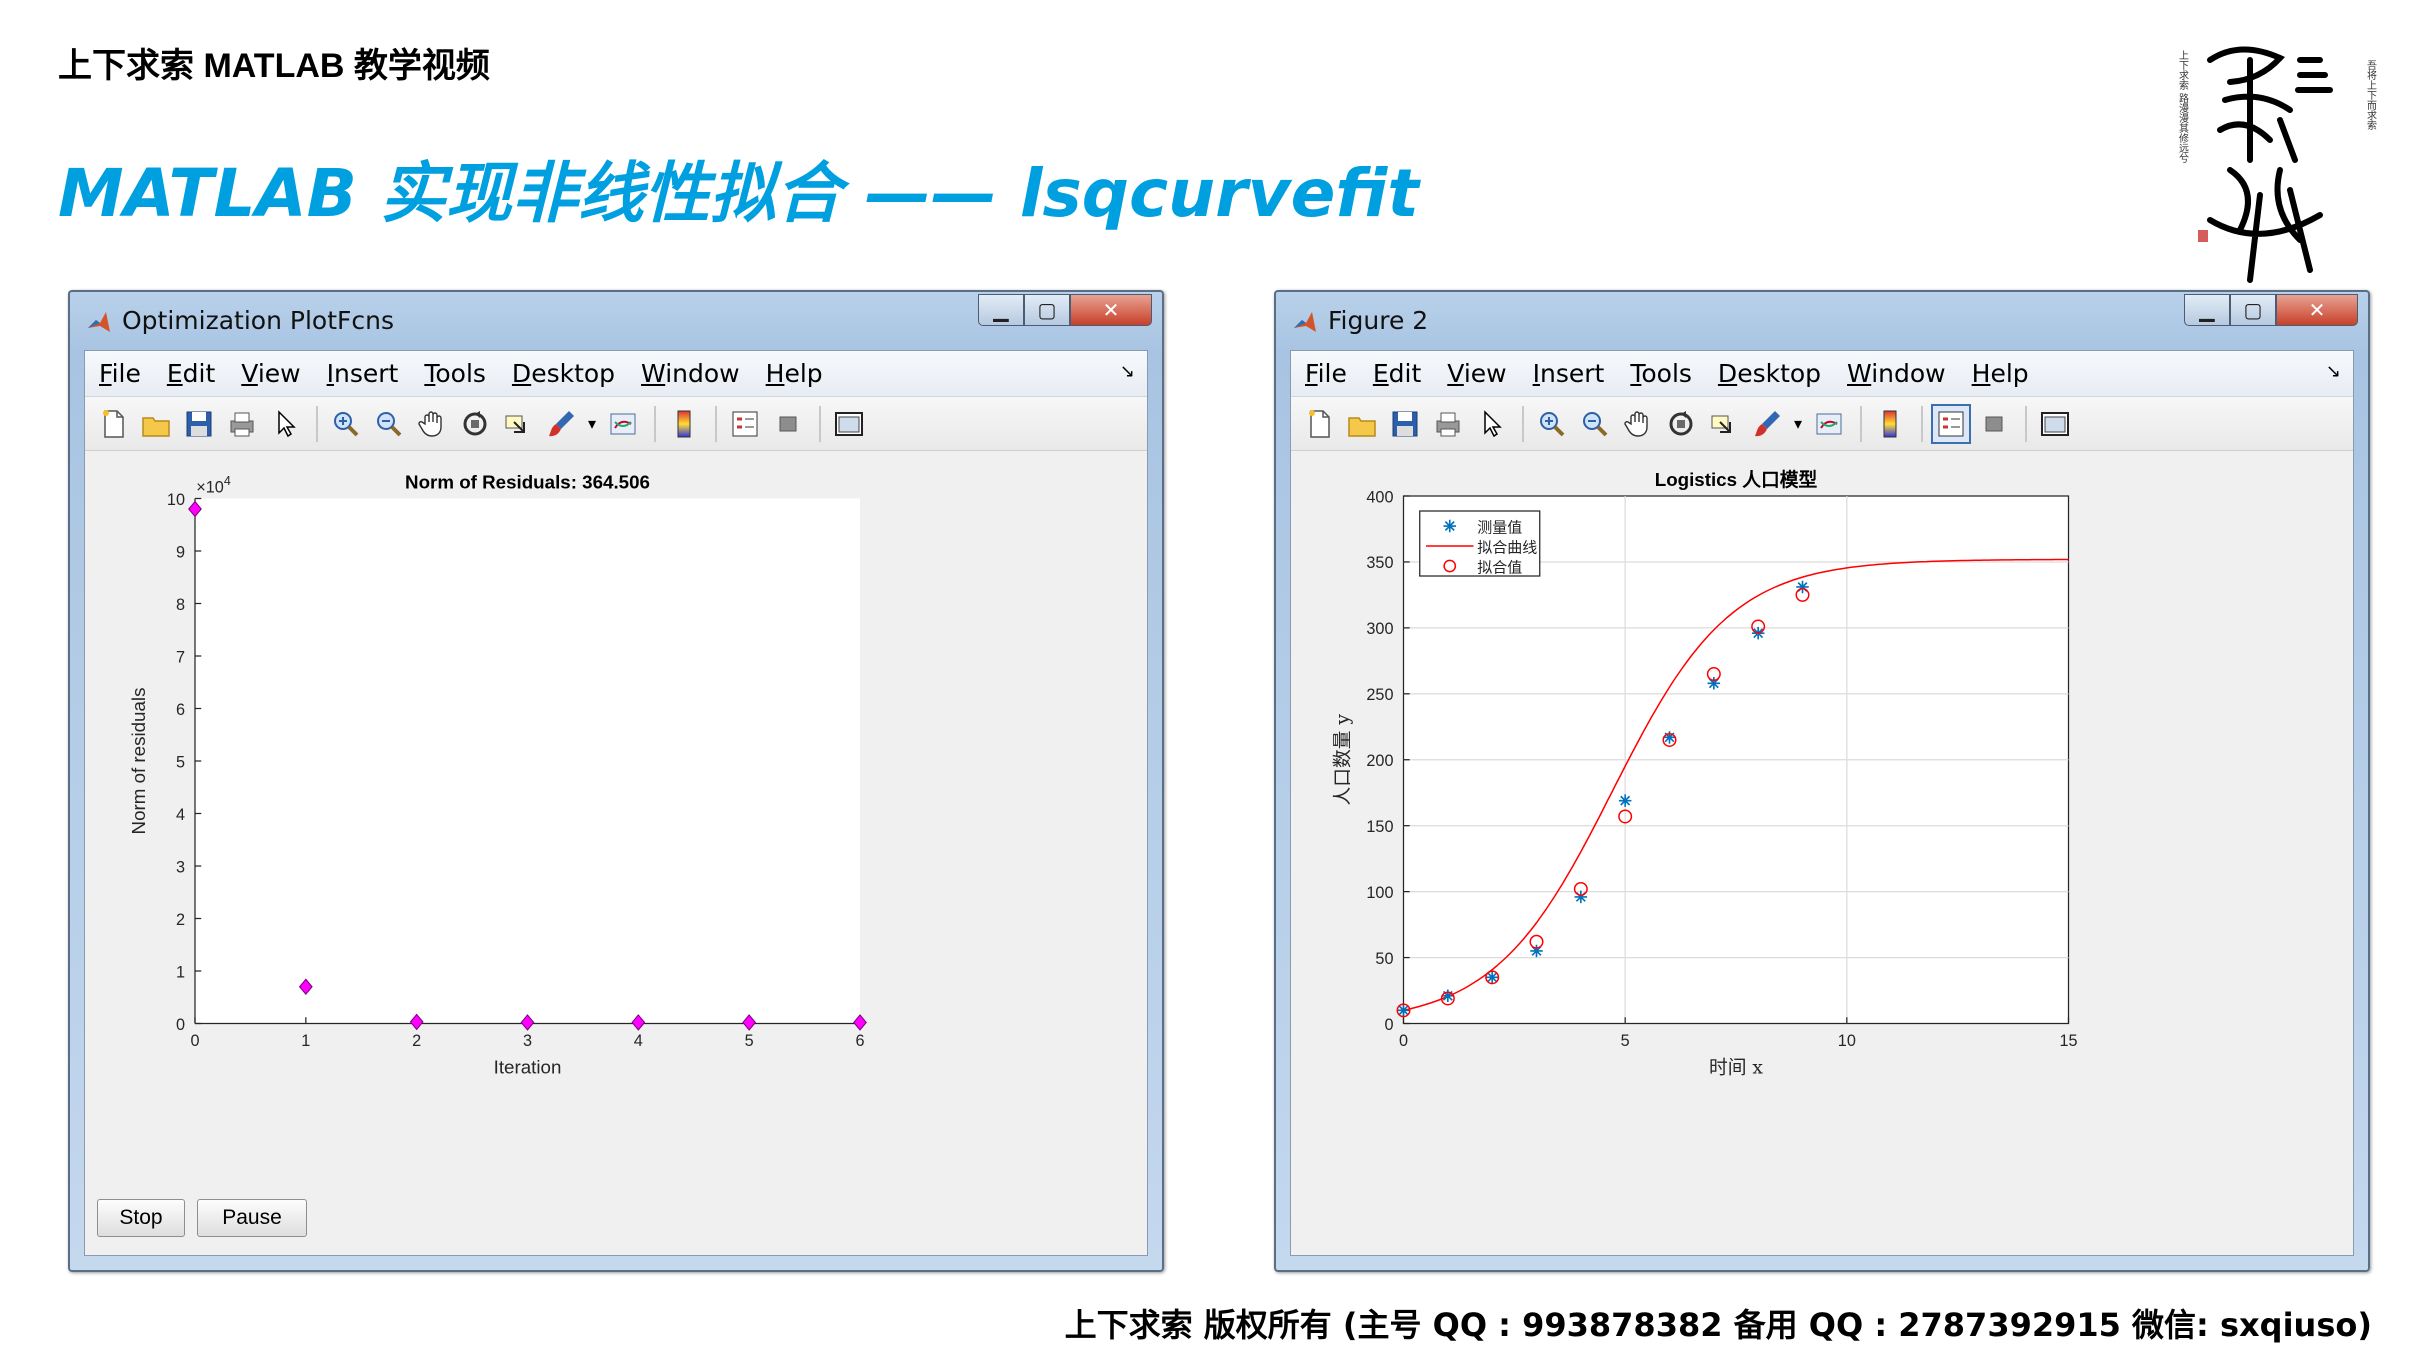  Describe the element at coordinates (1625, 1041) in the screenshot. I see `x-tick-label: 5` at that location.